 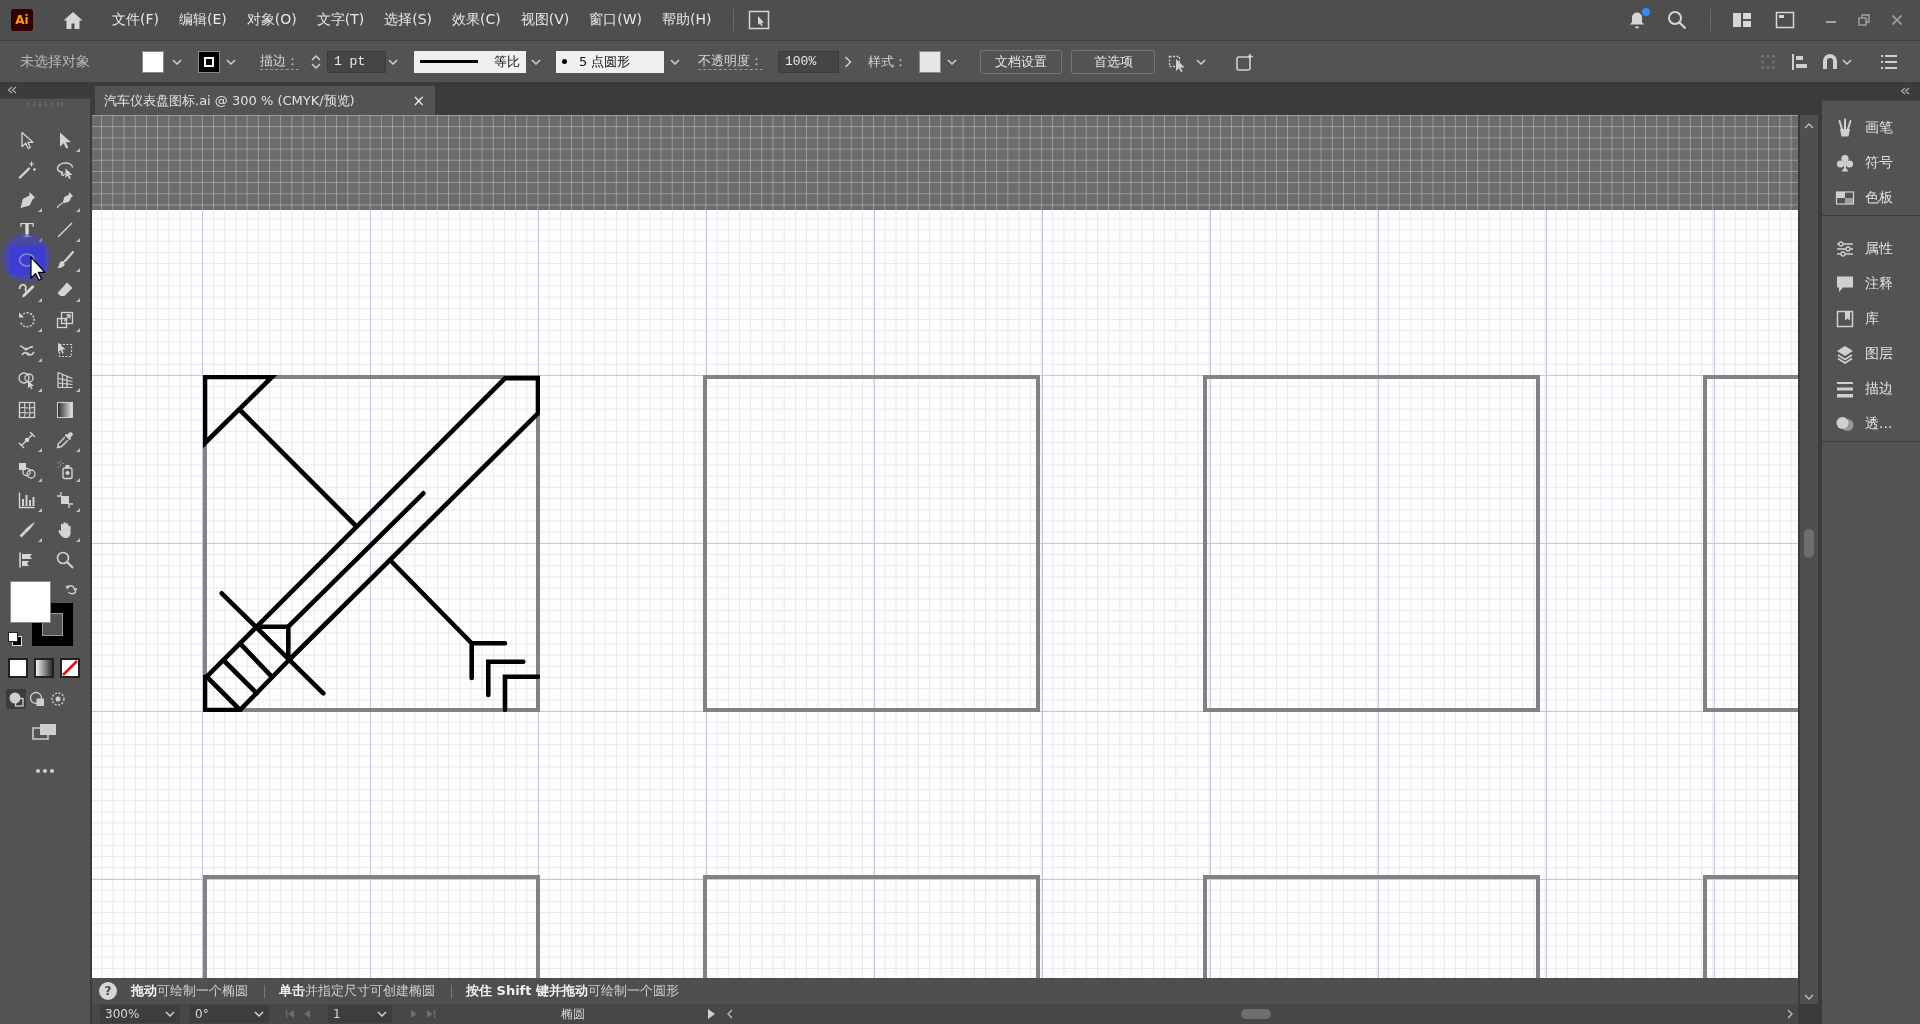 What do you see at coordinates (65, 170) in the screenshot?
I see `lasso-icon` at bounding box center [65, 170].